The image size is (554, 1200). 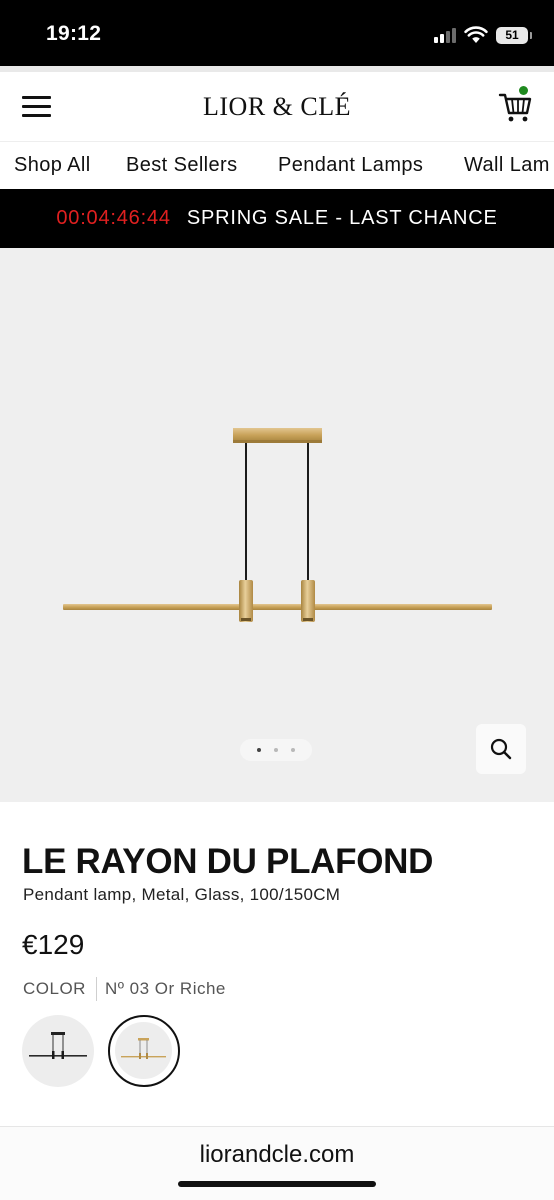 I want to click on selected-color-name: Nº 03 Or Riche, so click(x=165, y=988).